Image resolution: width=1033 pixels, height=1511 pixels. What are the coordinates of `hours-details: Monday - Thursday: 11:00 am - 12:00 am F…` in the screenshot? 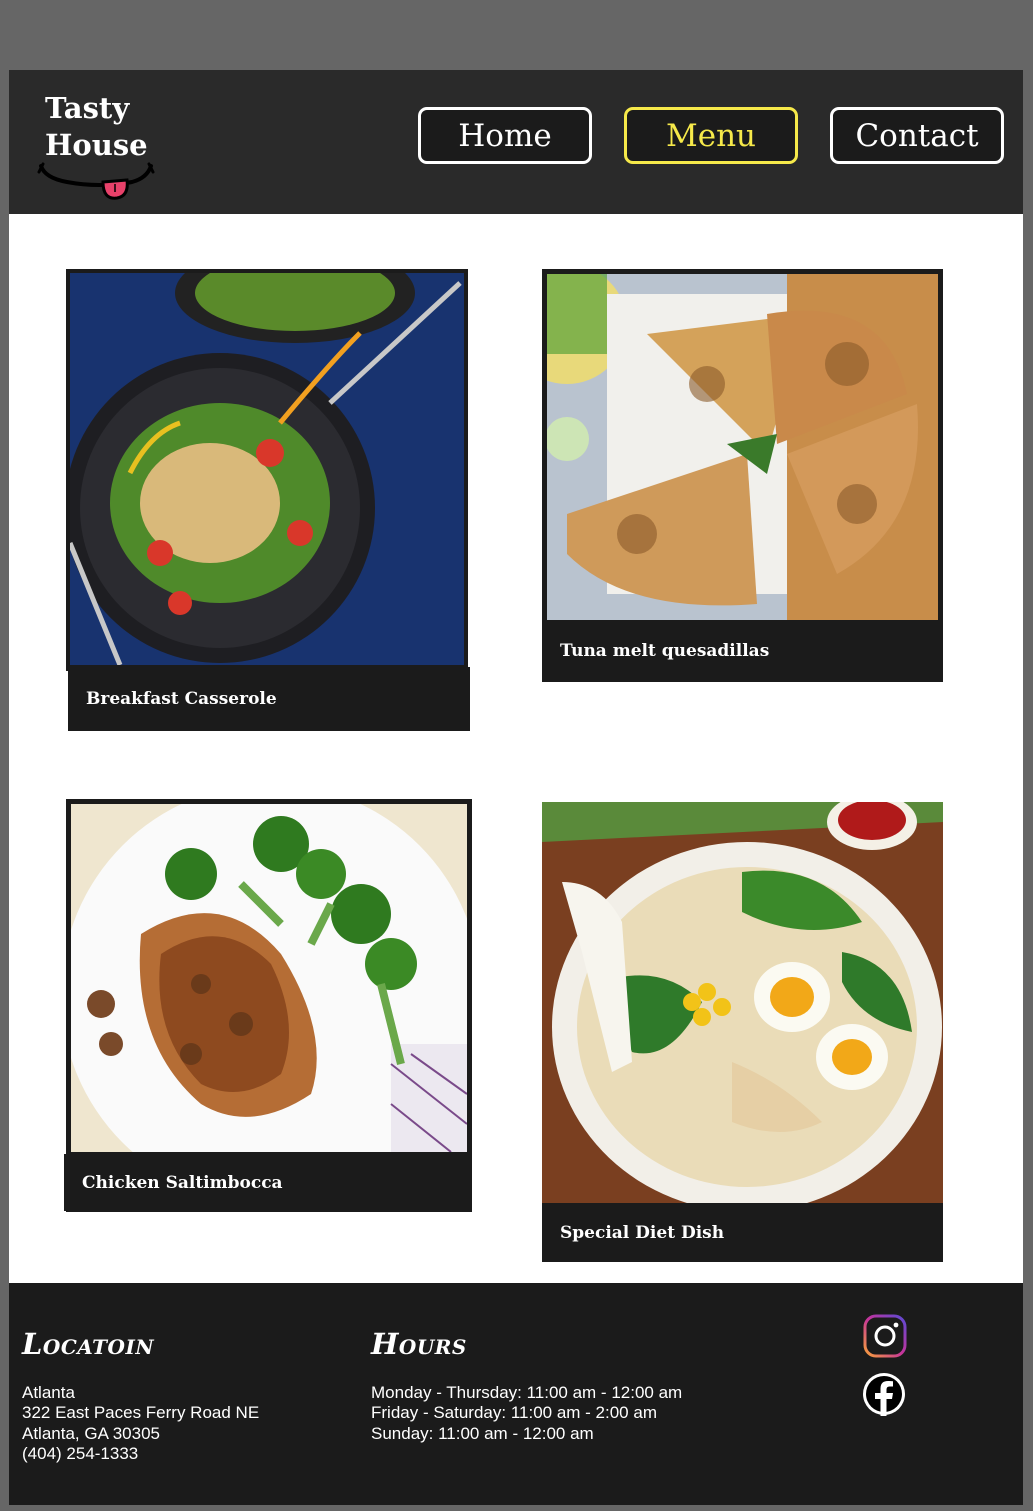 It's located at (526, 1413).